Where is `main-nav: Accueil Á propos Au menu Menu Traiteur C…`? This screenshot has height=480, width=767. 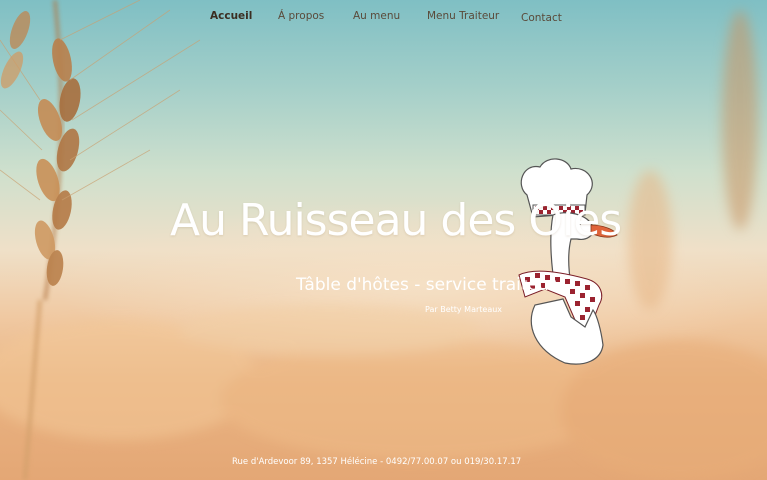 main-nav: Accueil Á propos Au menu Menu Traiteur C… is located at coordinates (383, 17).